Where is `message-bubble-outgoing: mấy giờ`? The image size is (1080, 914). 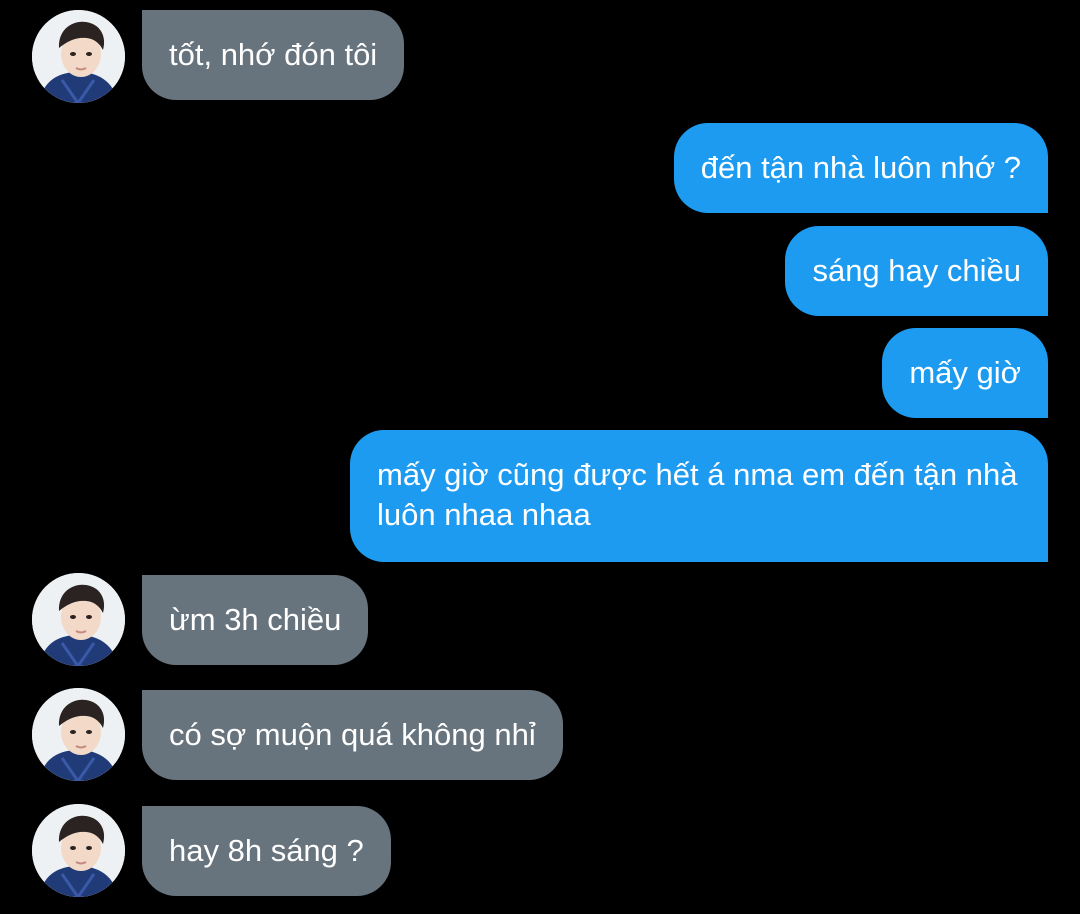 message-bubble-outgoing: mấy giờ is located at coordinates (965, 373).